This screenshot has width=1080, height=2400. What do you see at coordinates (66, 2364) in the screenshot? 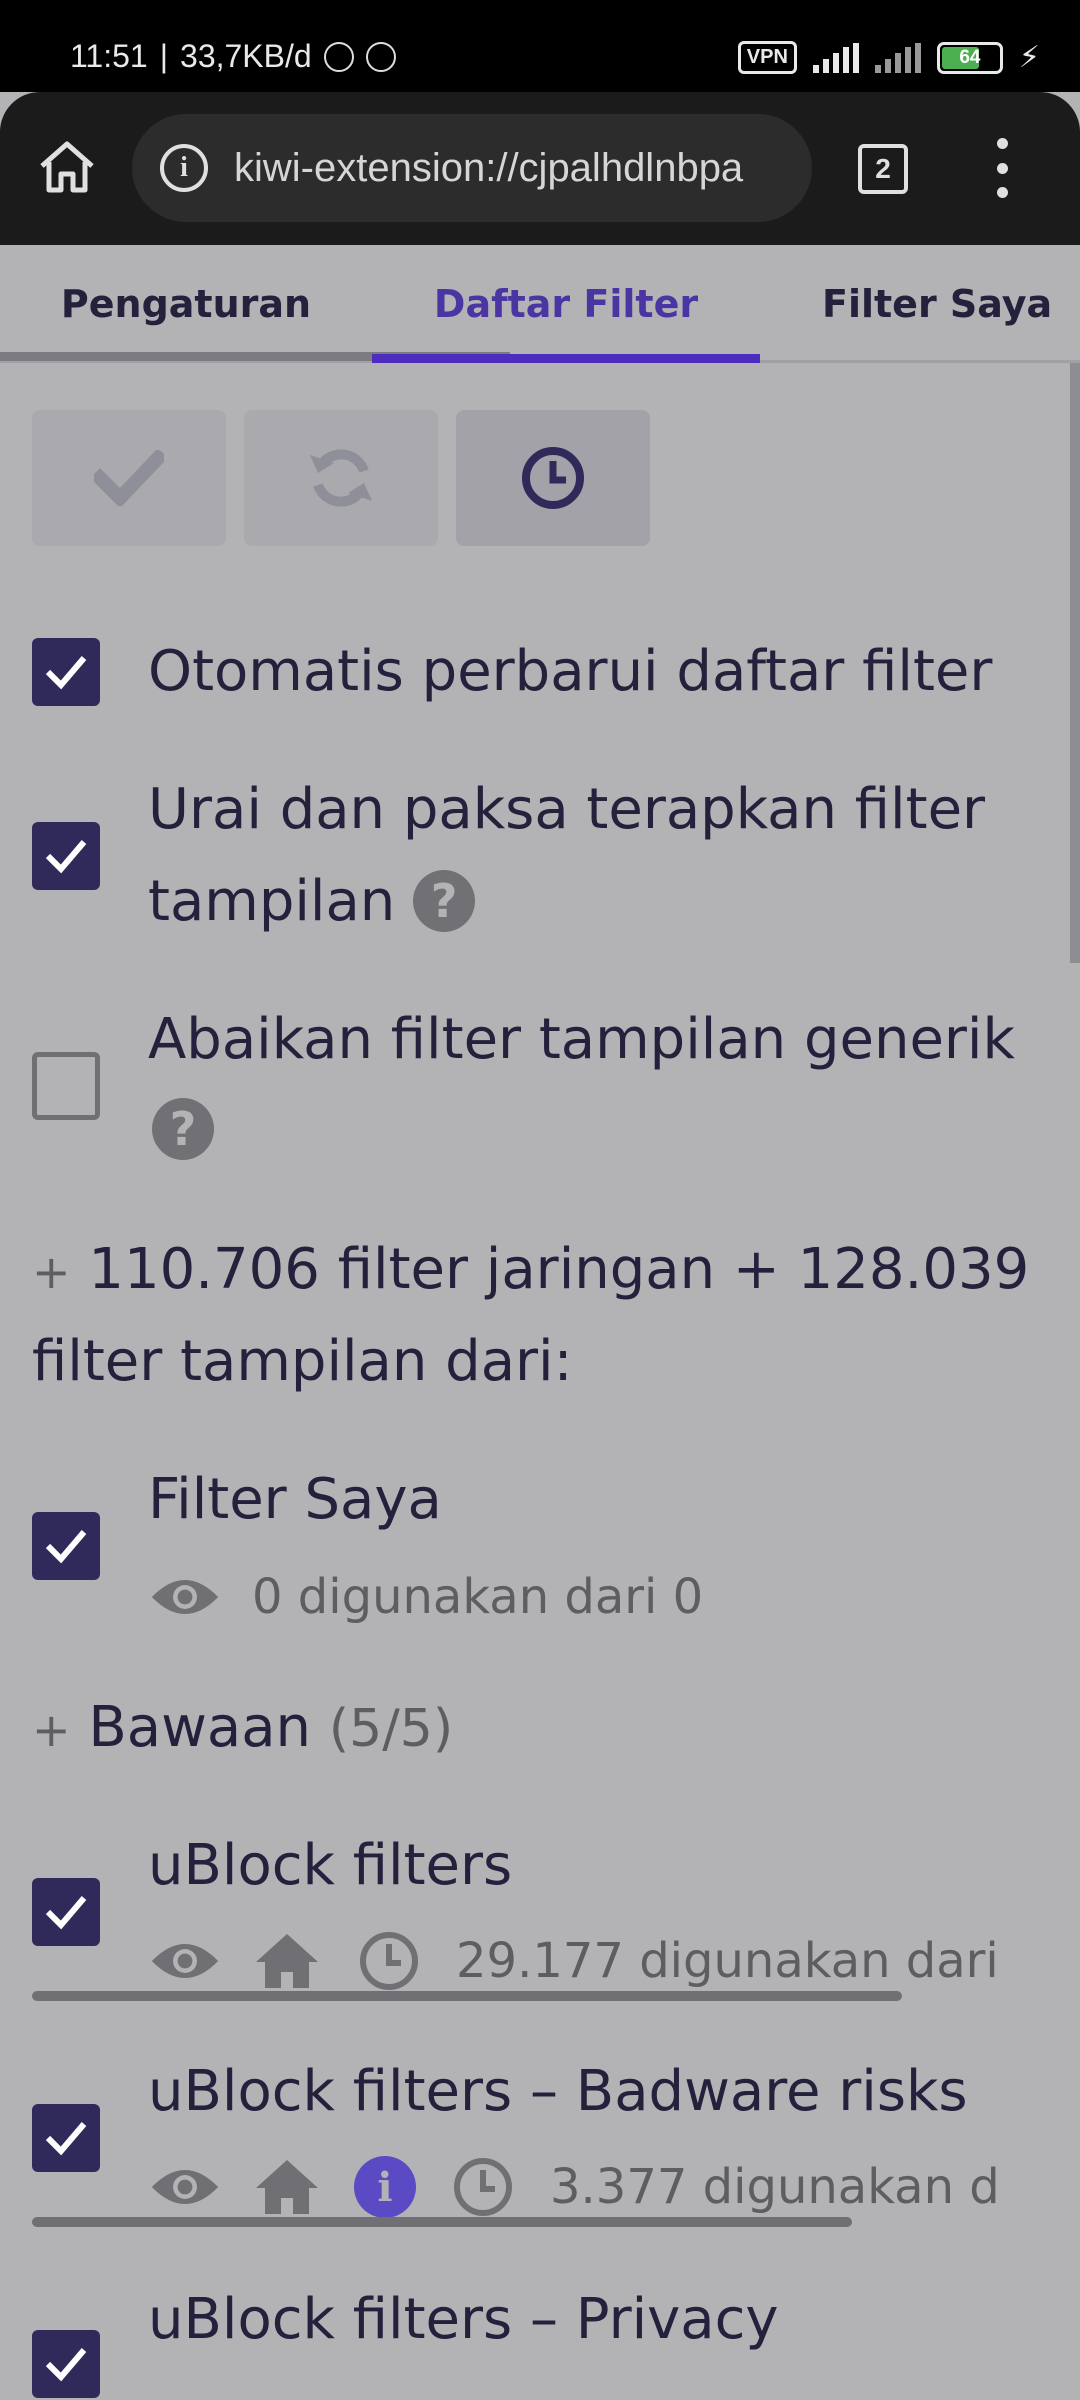
I see `privacy-filters-checkbox` at bounding box center [66, 2364].